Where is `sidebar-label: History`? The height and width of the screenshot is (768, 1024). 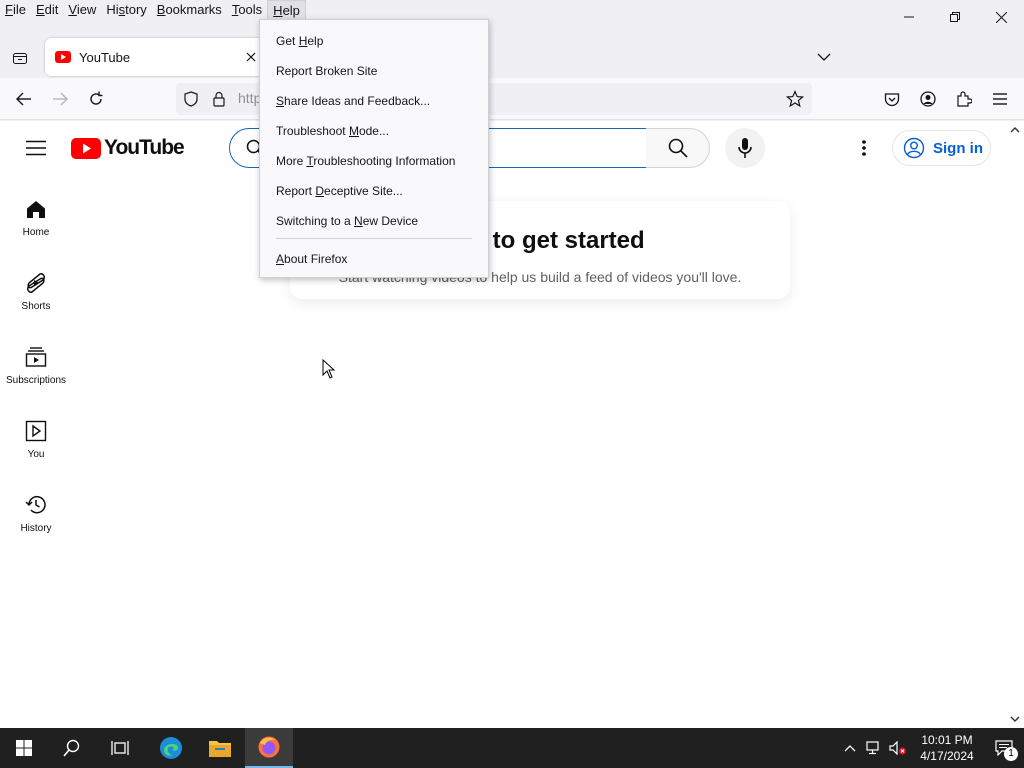
sidebar-label: History is located at coordinates (36, 528).